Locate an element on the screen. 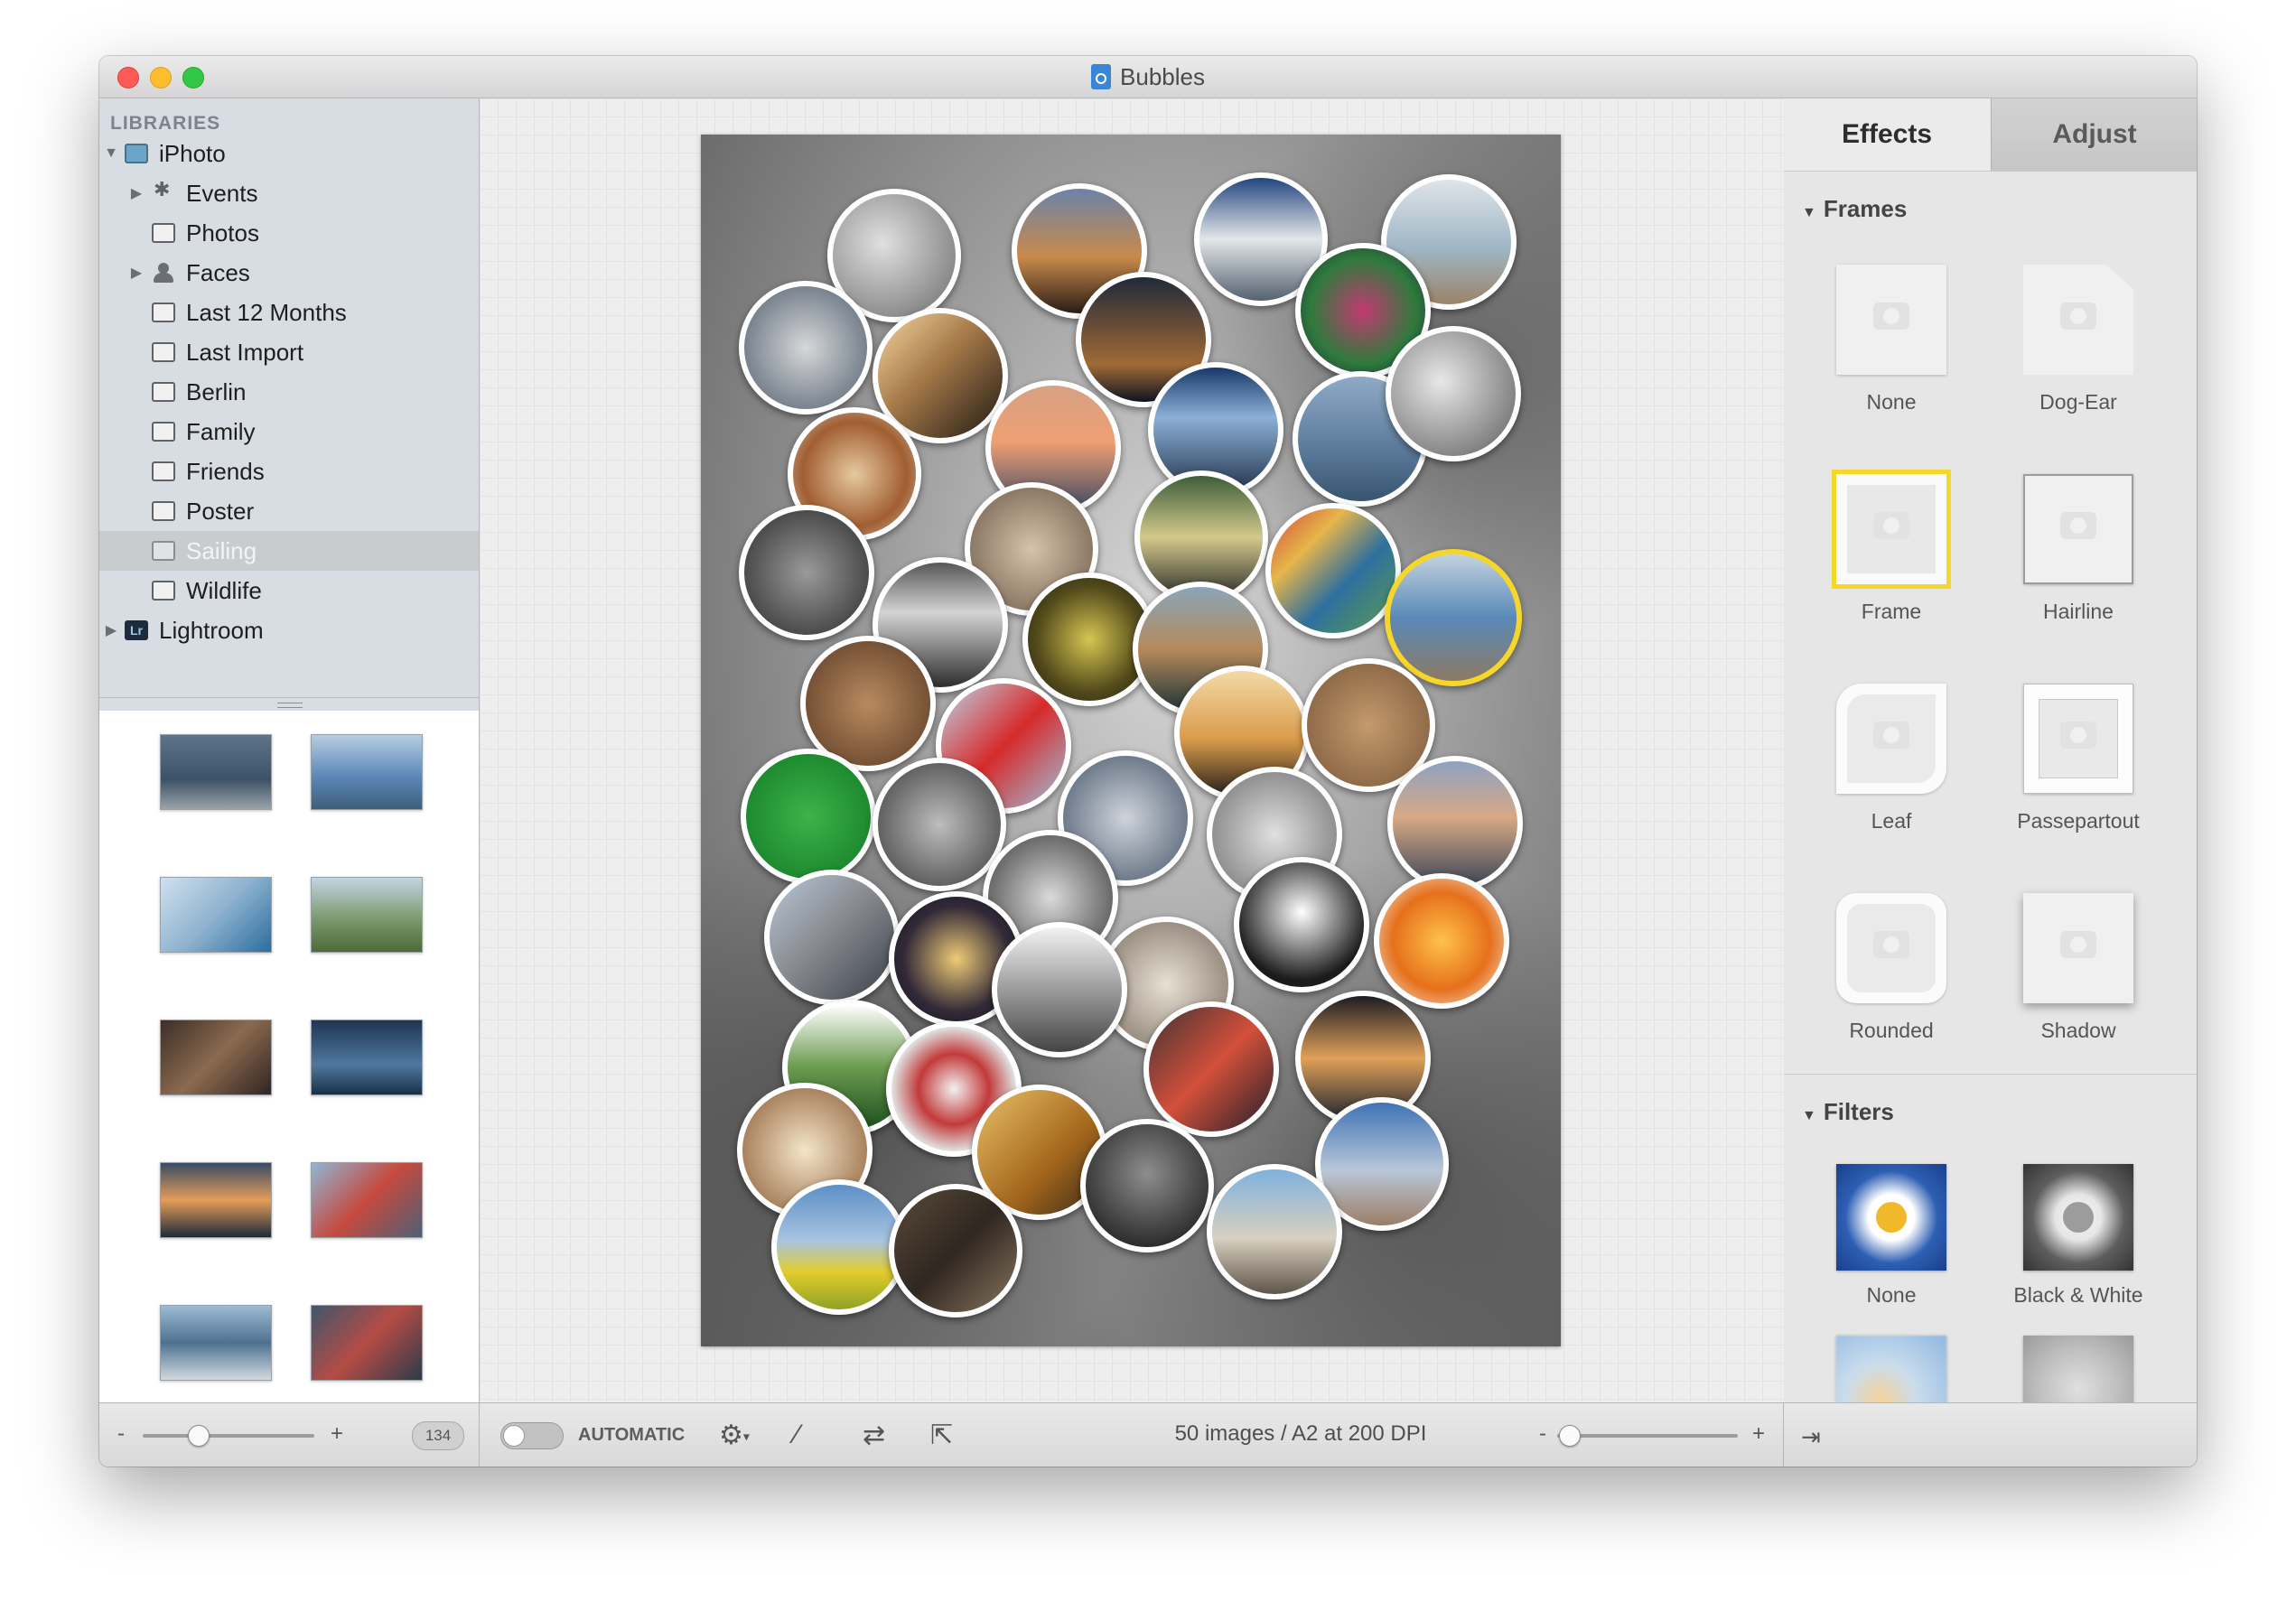 The width and height of the screenshot is (2296, 1611). filter-label: None is located at coordinates (1891, 1295).